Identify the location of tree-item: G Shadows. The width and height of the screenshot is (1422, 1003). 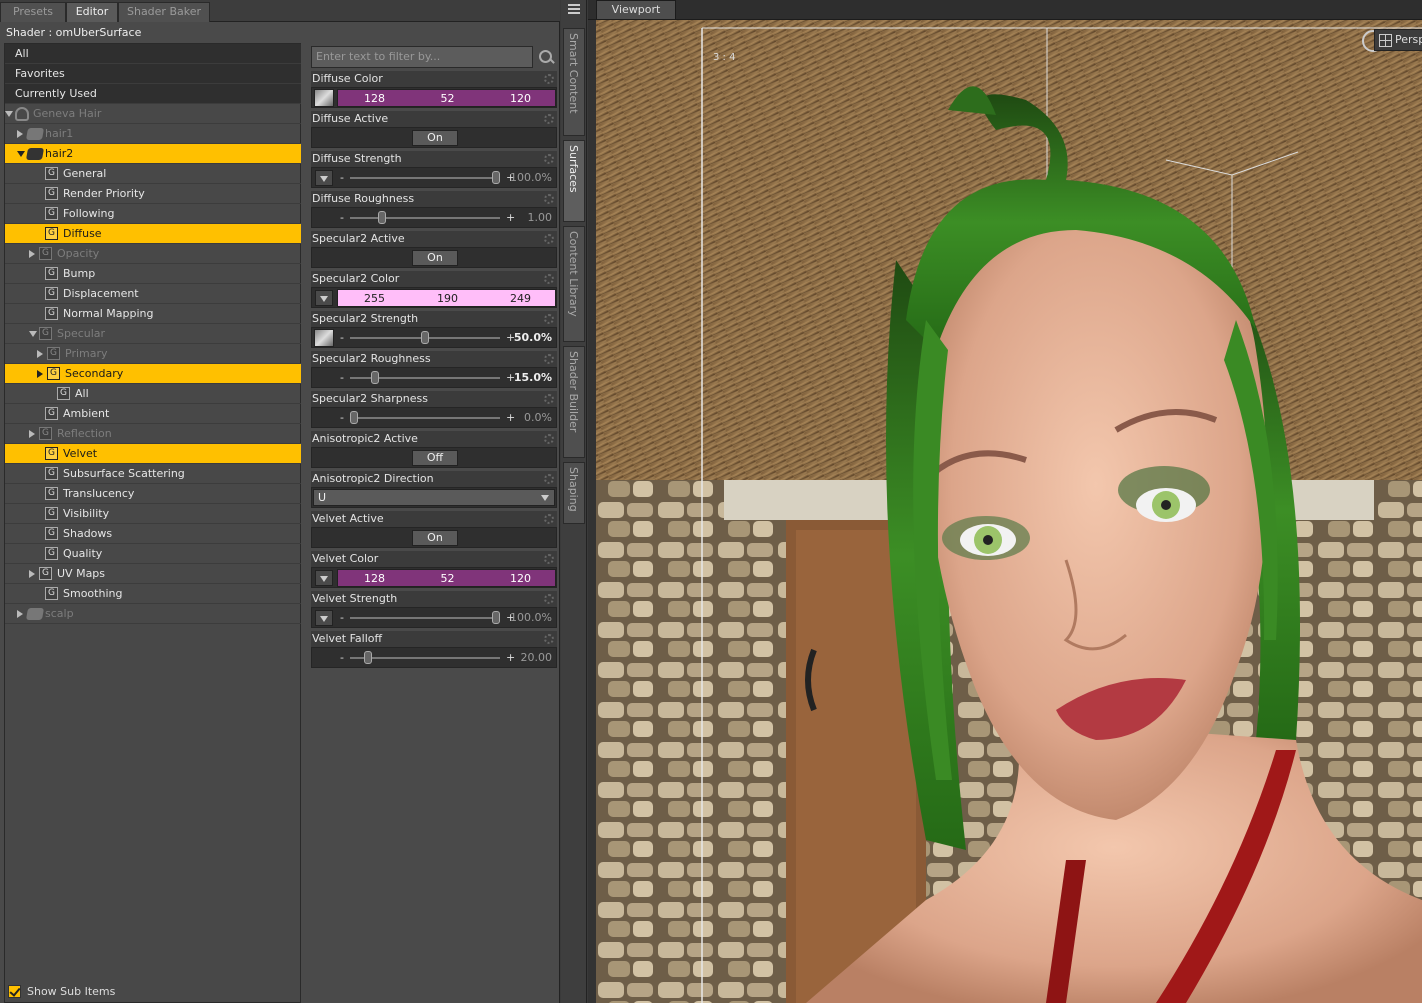
(153, 534).